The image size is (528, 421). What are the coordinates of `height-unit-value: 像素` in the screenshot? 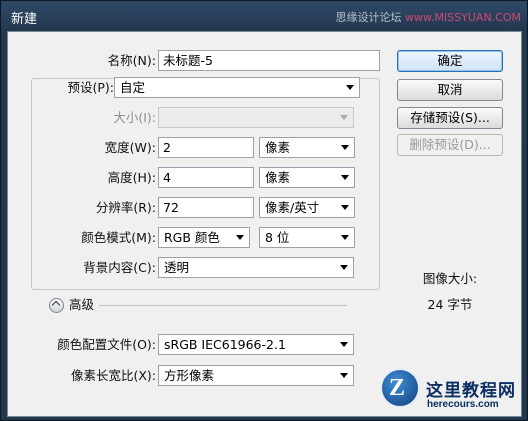 It's located at (278, 177).